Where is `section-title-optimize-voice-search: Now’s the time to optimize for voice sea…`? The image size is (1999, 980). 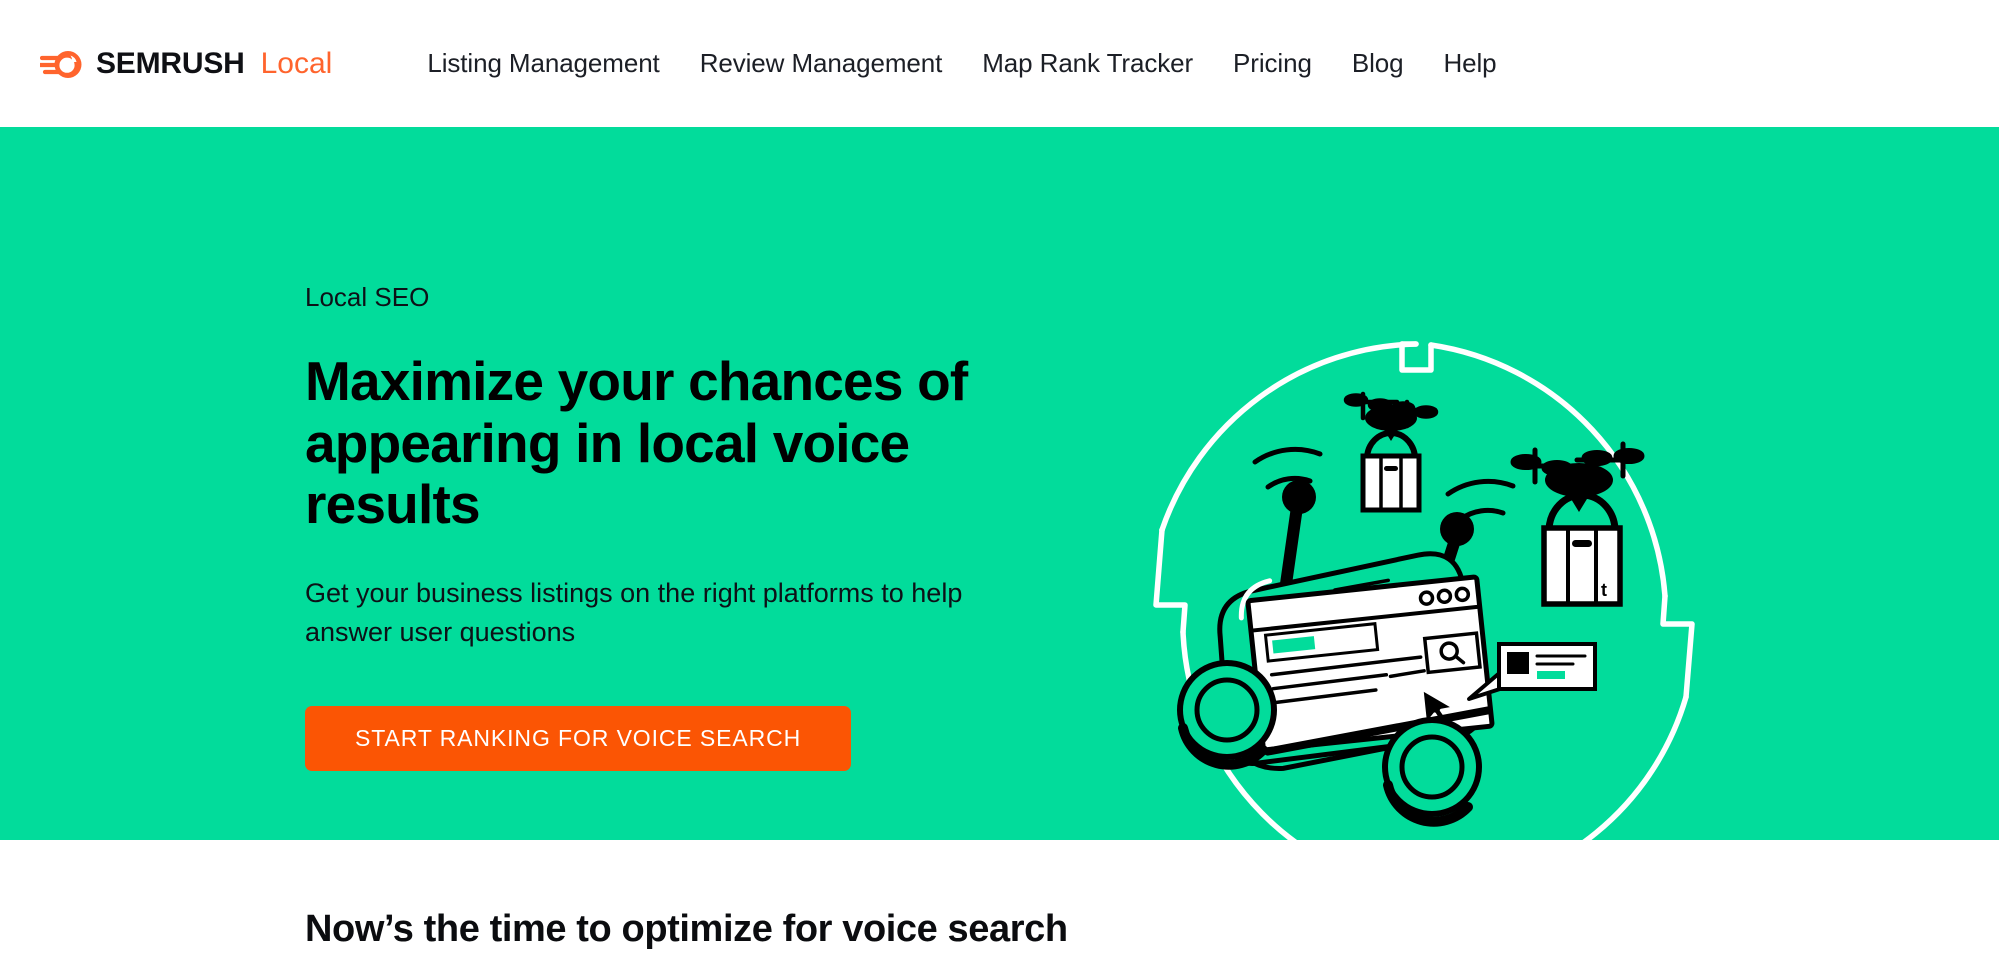
section-title-optimize-voice-search: Now’s the time to optimize for voice sea… is located at coordinates (686, 929).